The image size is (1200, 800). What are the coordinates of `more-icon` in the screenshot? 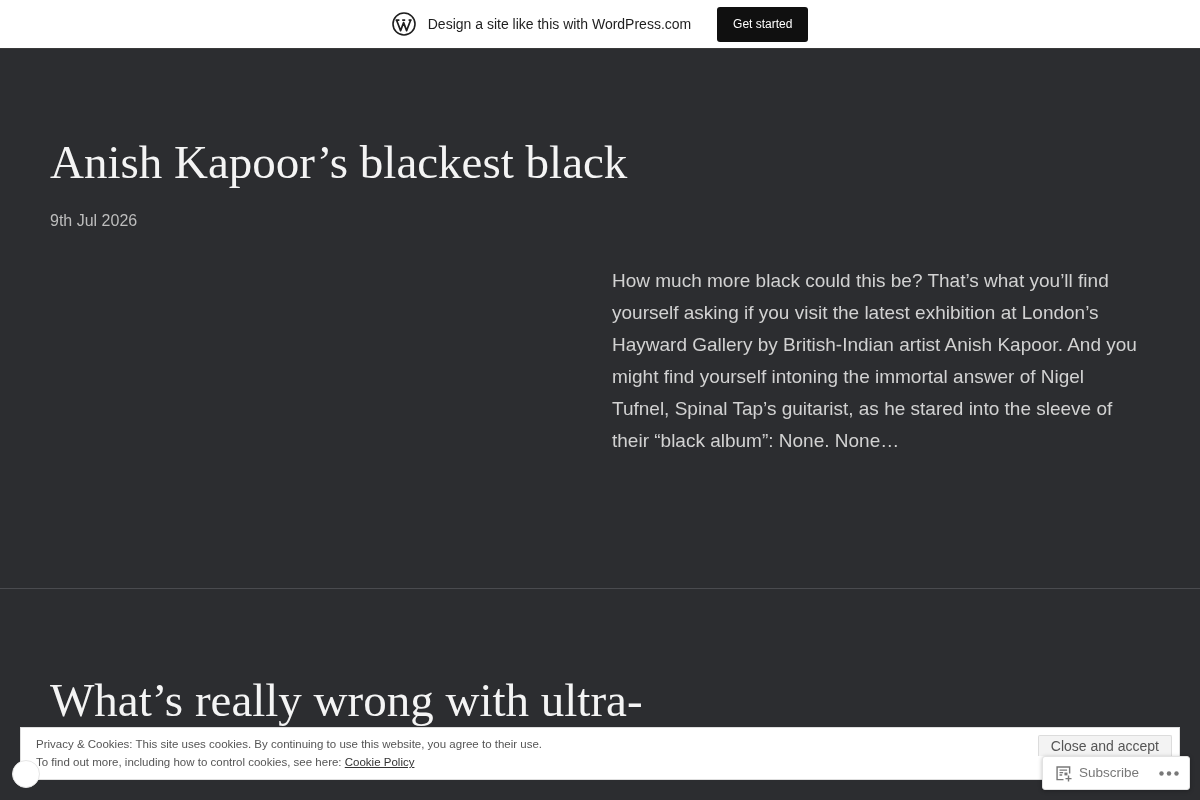 It's located at (1169, 773).